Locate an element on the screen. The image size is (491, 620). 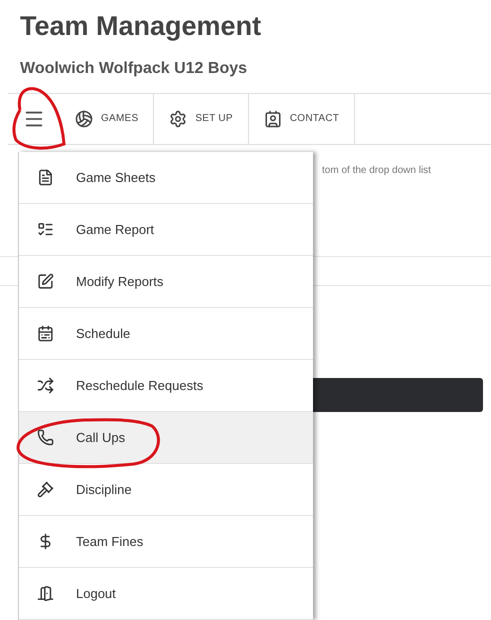
menu-item-label: Game Sheets is located at coordinates (116, 177).